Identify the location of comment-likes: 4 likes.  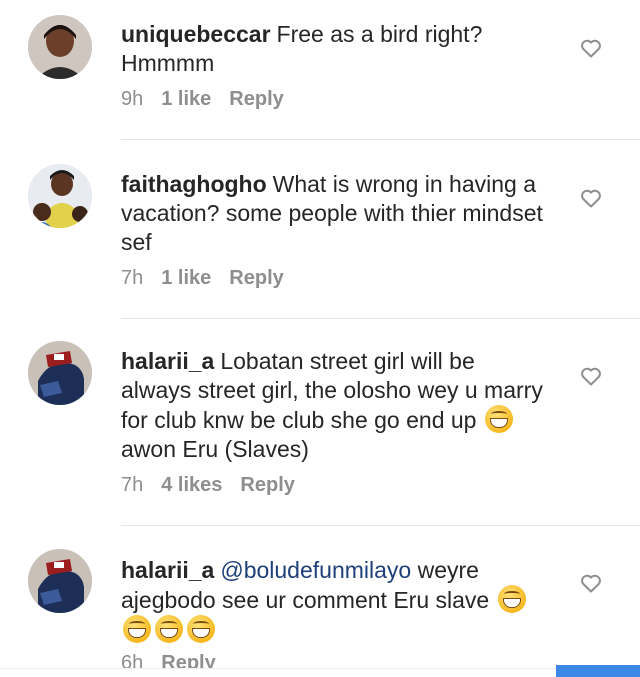
(191, 485).